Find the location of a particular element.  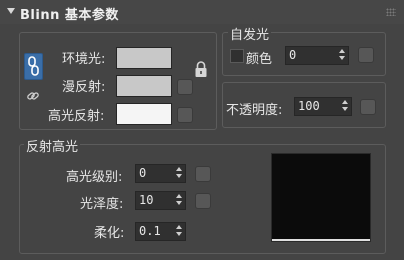

specular-level-map-button is located at coordinates (203, 174).